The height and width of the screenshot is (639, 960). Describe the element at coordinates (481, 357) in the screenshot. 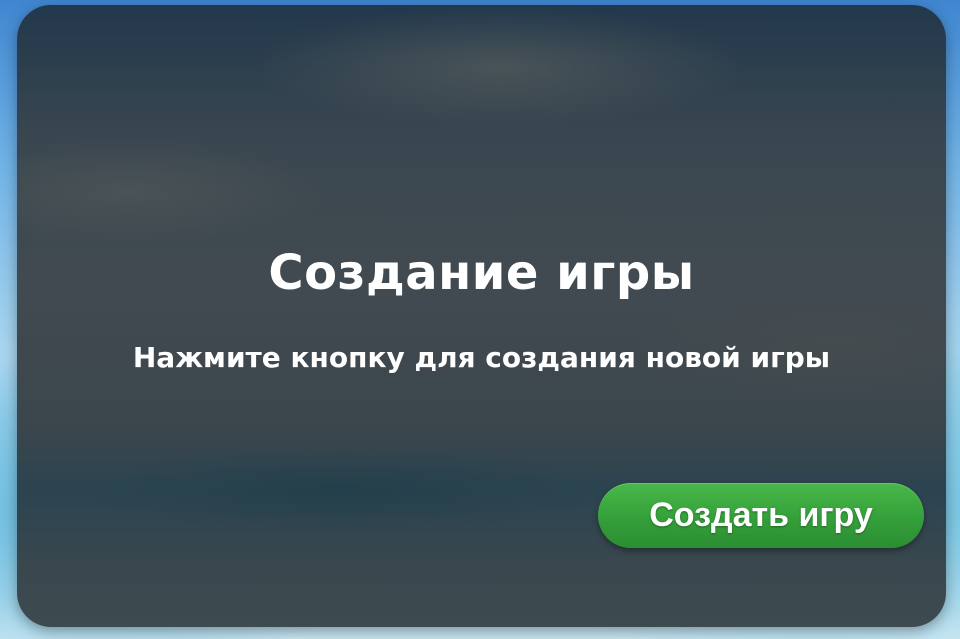

I see `instruction-text: Нажмите кнопку для создания новой игры` at that location.